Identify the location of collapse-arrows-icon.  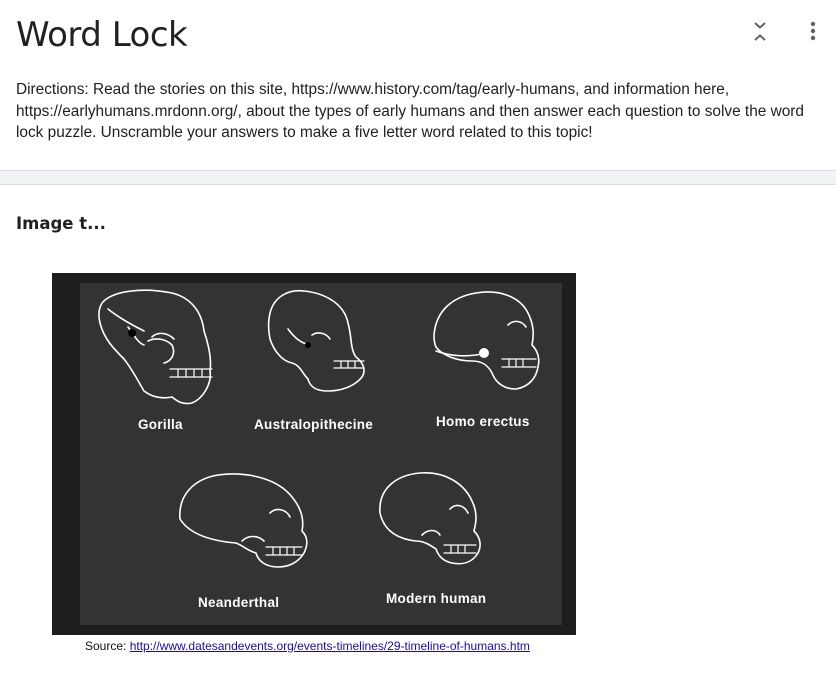
(760, 31).